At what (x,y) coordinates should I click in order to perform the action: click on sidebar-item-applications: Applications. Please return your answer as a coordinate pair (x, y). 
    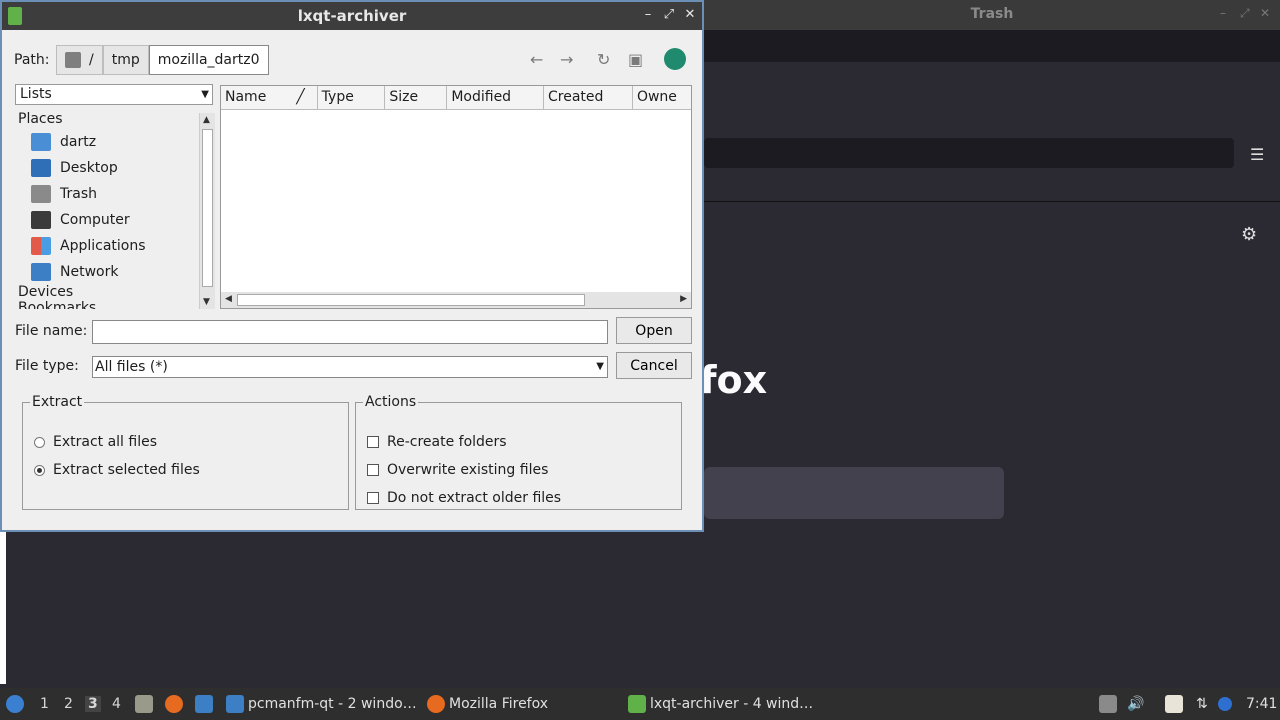
    Looking at the image, I should click on (88, 246).